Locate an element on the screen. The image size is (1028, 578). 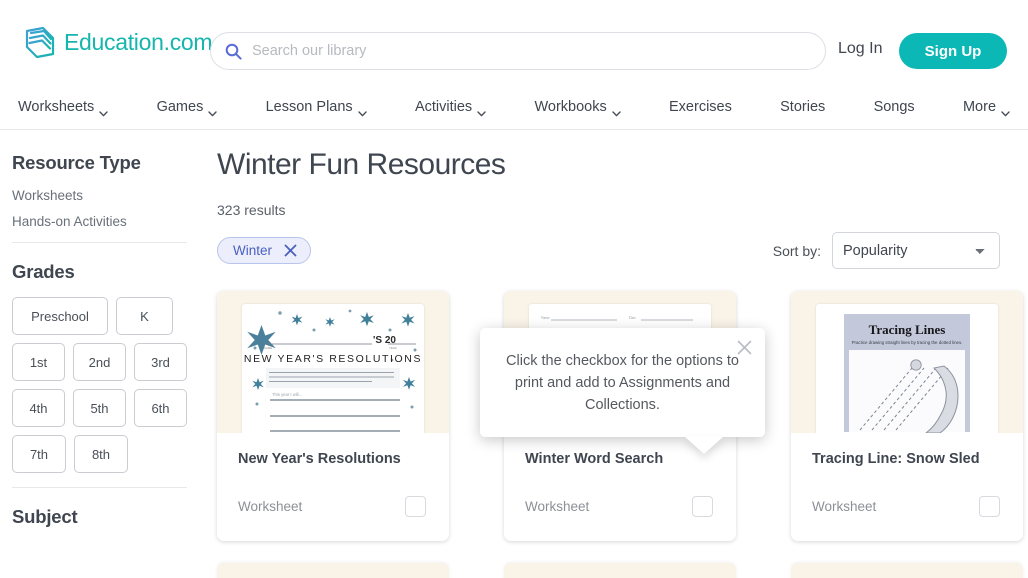
card-body: Tracing Line: Snow Sled Worksheet is located at coordinates (907, 487).